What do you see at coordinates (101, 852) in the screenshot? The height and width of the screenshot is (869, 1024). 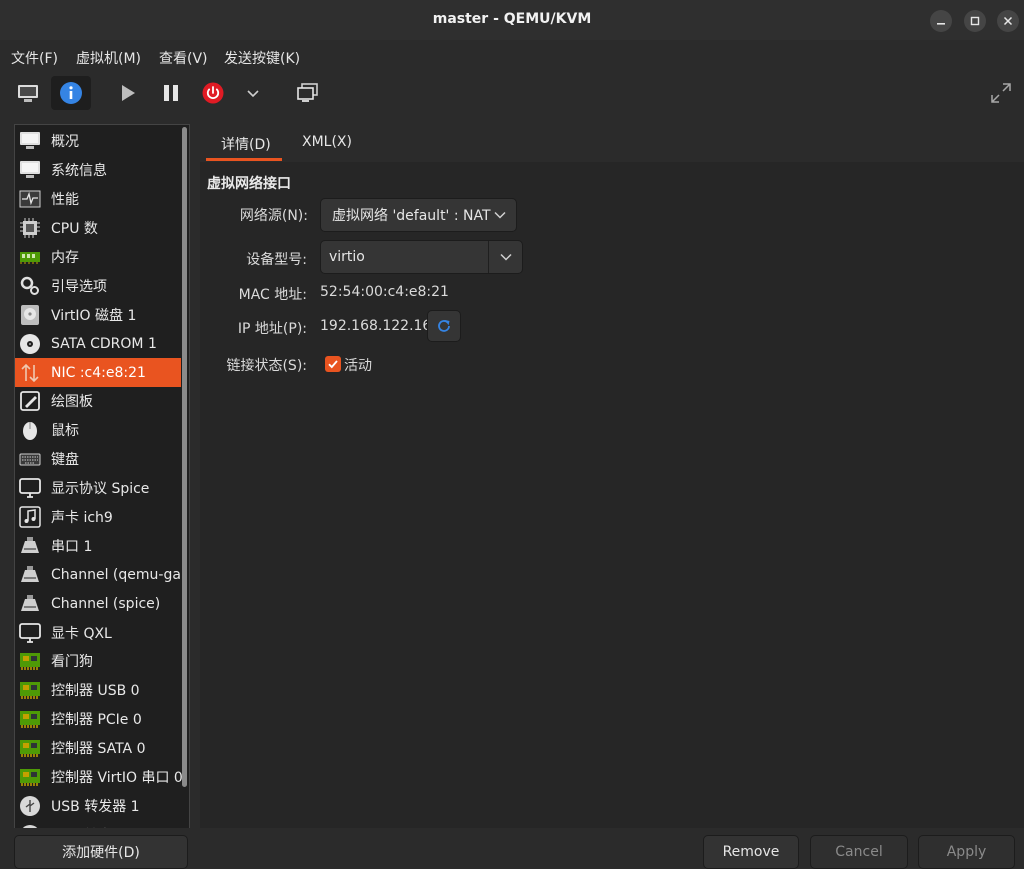 I see `add-hardware-button: 添加硬件(D)` at bounding box center [101, 852].